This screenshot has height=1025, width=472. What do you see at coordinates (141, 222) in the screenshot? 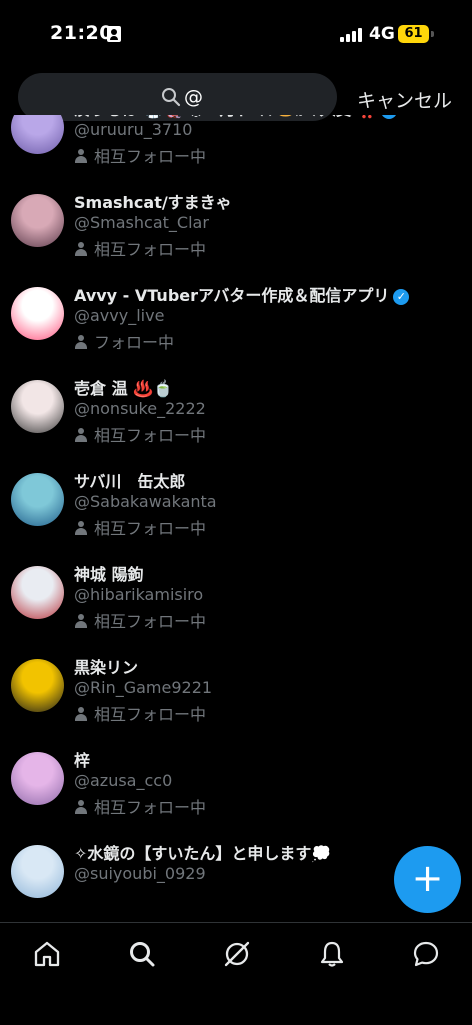
I see `user-handle: @Smashcat_Clar` at bounding box center [141, 222].